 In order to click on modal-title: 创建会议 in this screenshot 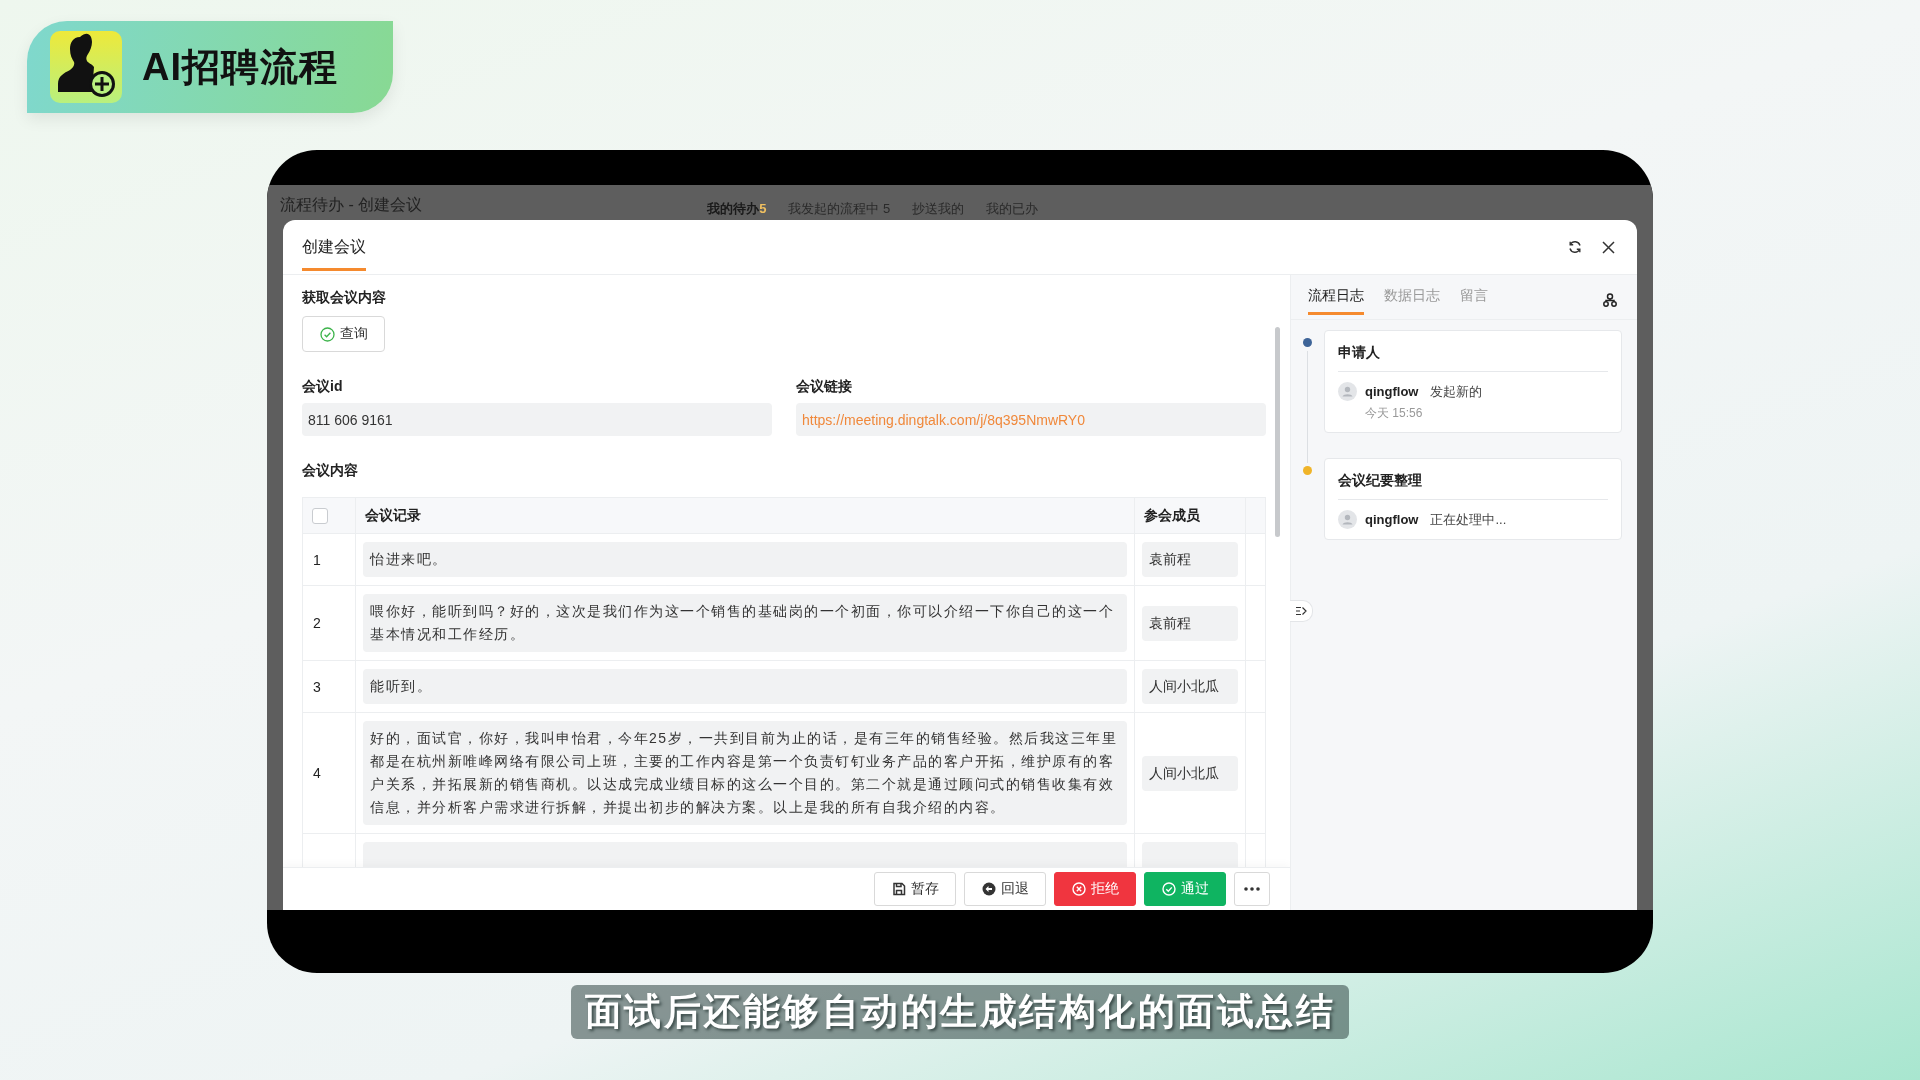, I will do `click(334, 252)`.